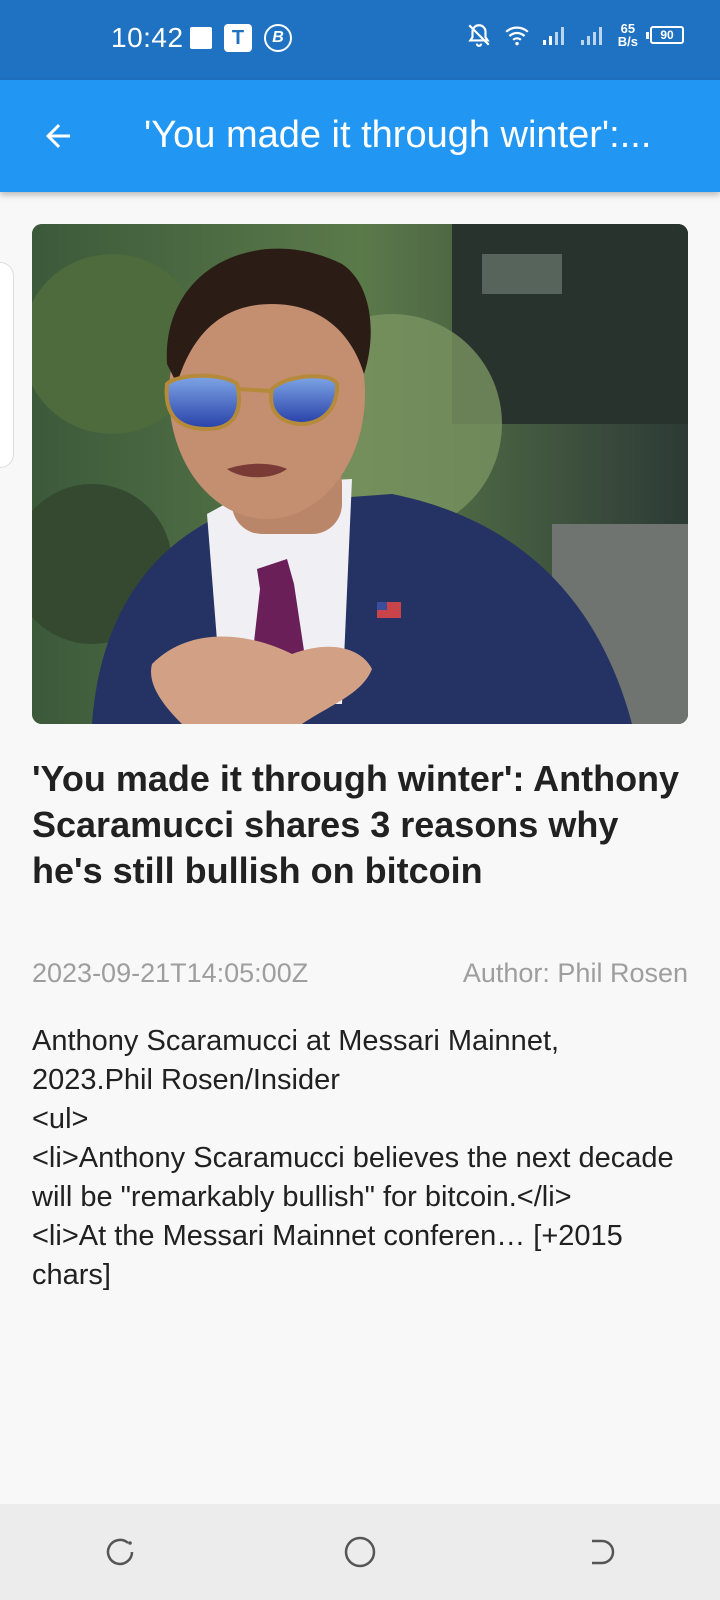  I want to click on status-time: 10:42, so click(147, 37).